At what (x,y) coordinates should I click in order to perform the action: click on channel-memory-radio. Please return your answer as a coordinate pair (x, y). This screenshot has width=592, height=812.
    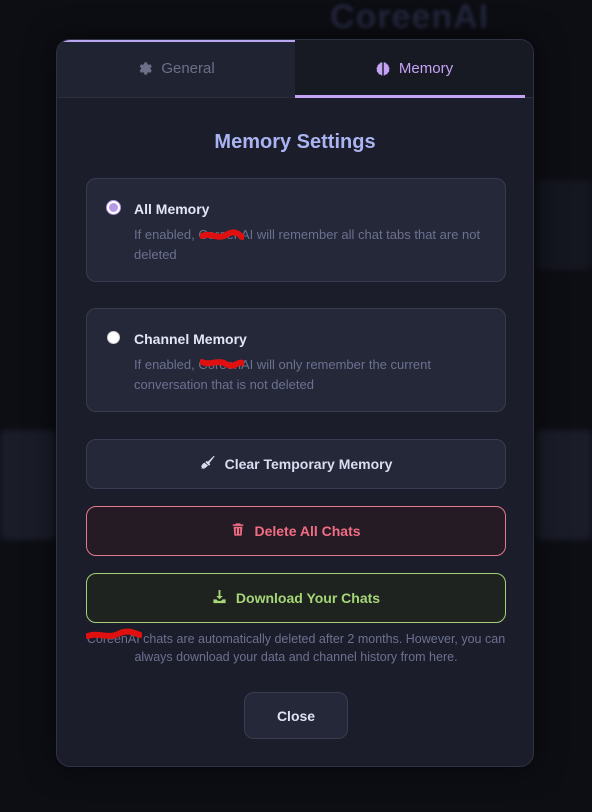
    Looking at the image, I should click on (113, 337).